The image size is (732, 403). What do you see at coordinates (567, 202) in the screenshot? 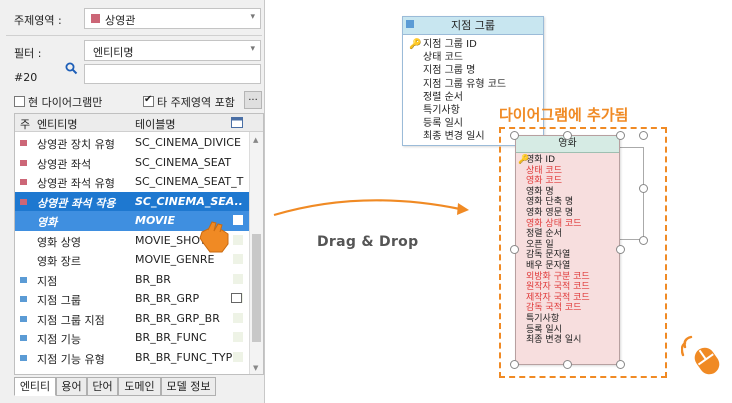
I see `attribute-row: 영화 단축 명` at bounding box center [567, 202].